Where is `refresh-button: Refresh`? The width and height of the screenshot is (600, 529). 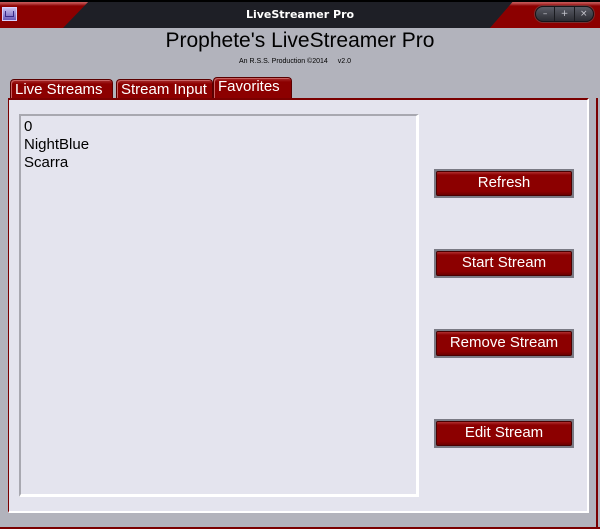 refresh-button: Refresh is located at coordinates (504, 183).